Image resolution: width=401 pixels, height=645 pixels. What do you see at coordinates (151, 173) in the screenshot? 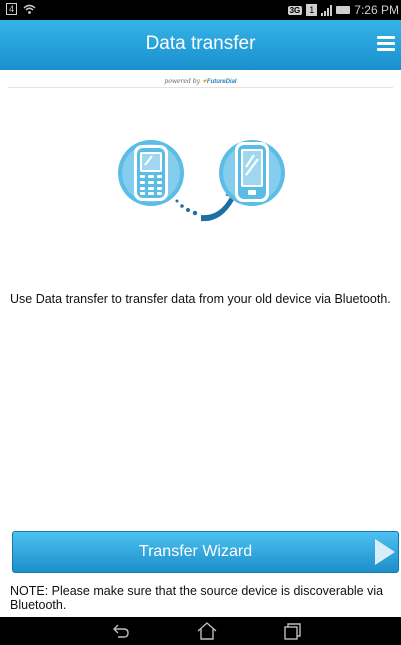
I see `old-phone-icon` at bounding box center [151, 173].